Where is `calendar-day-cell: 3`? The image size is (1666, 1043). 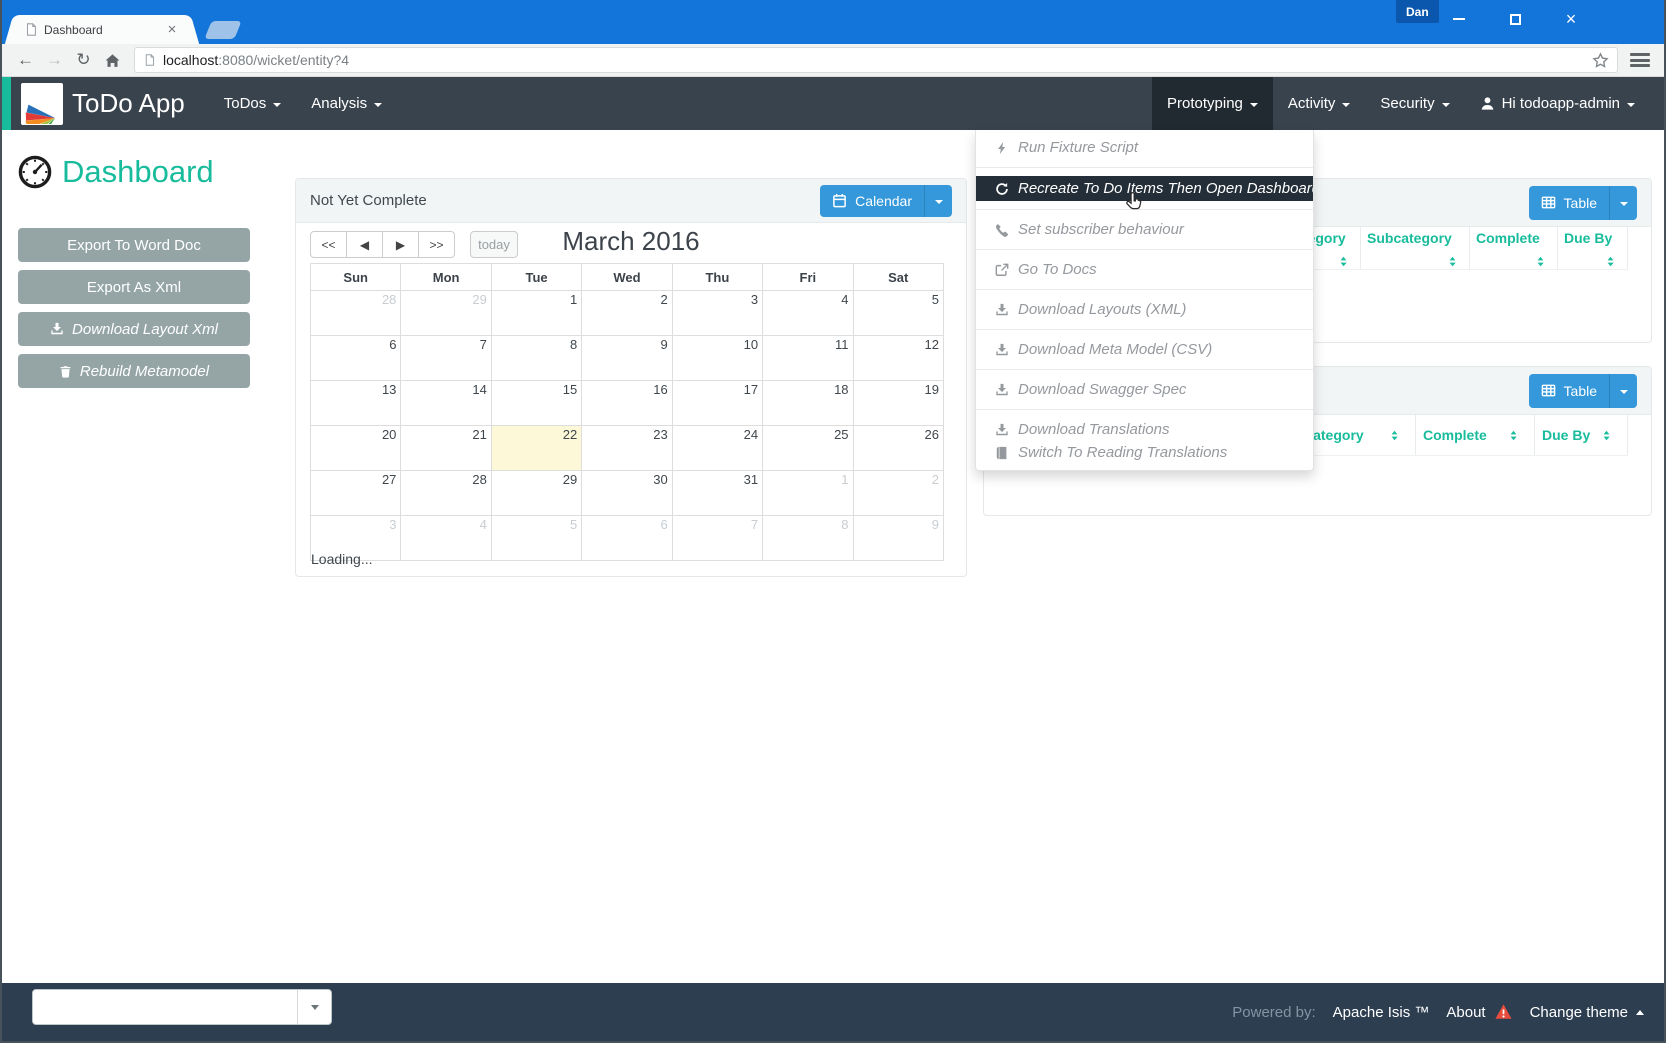
calendar-day-cell: 3 is located at coordinates (717, 313).